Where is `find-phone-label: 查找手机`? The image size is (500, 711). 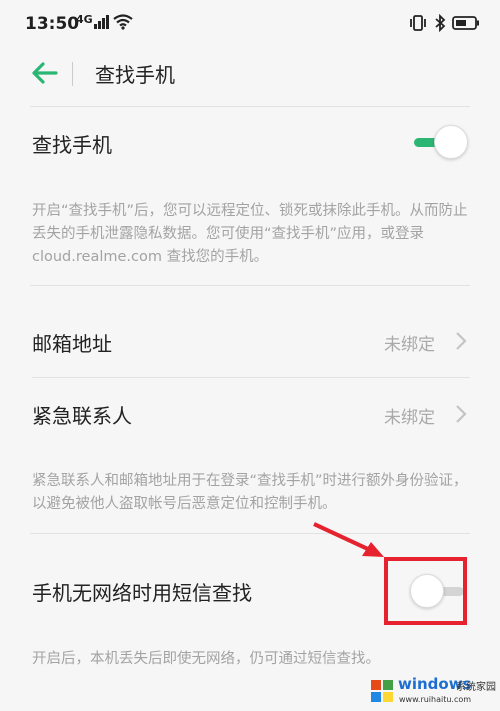 find-phone-label: 查找手机 is located at coordinates (72, 145).